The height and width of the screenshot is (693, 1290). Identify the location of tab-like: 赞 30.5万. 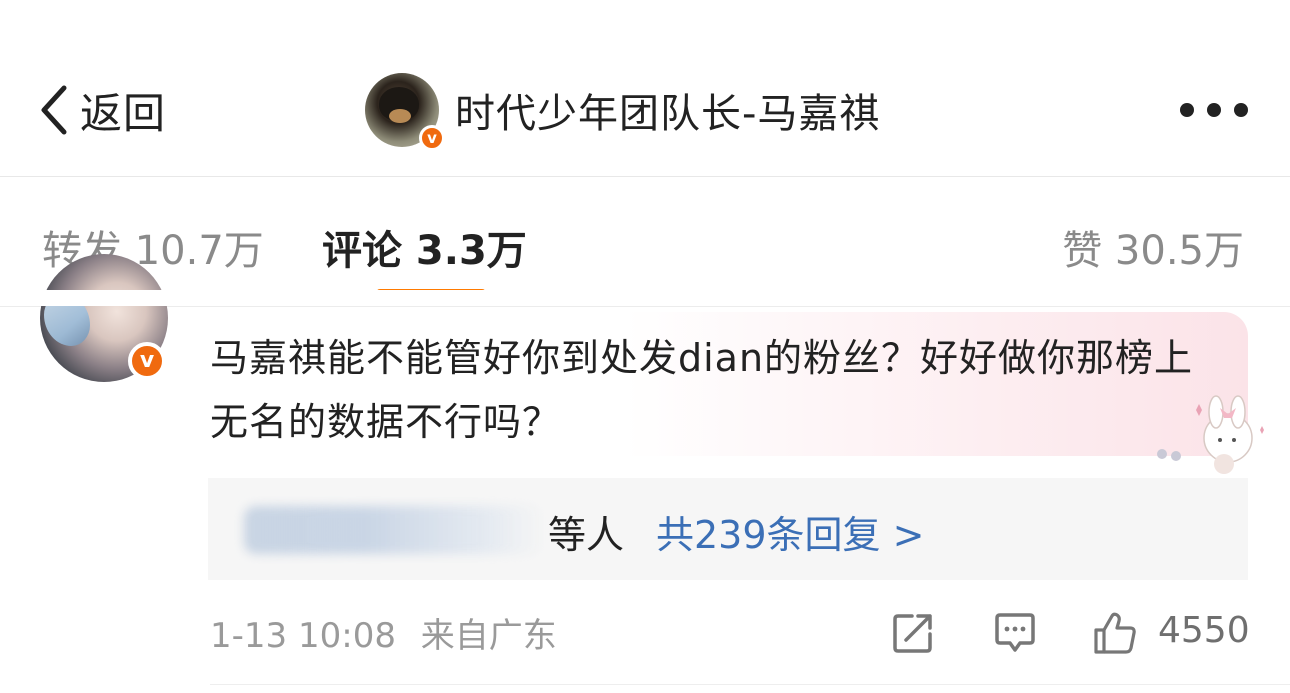
(1153, 247).